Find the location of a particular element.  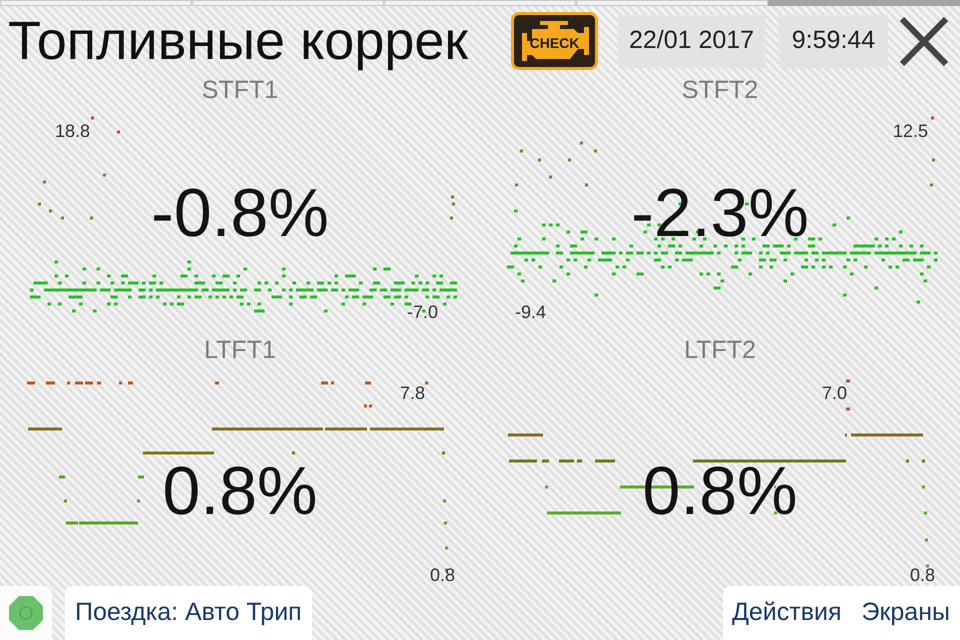

menu-link: Экраны is located at coordinates (906, 613).